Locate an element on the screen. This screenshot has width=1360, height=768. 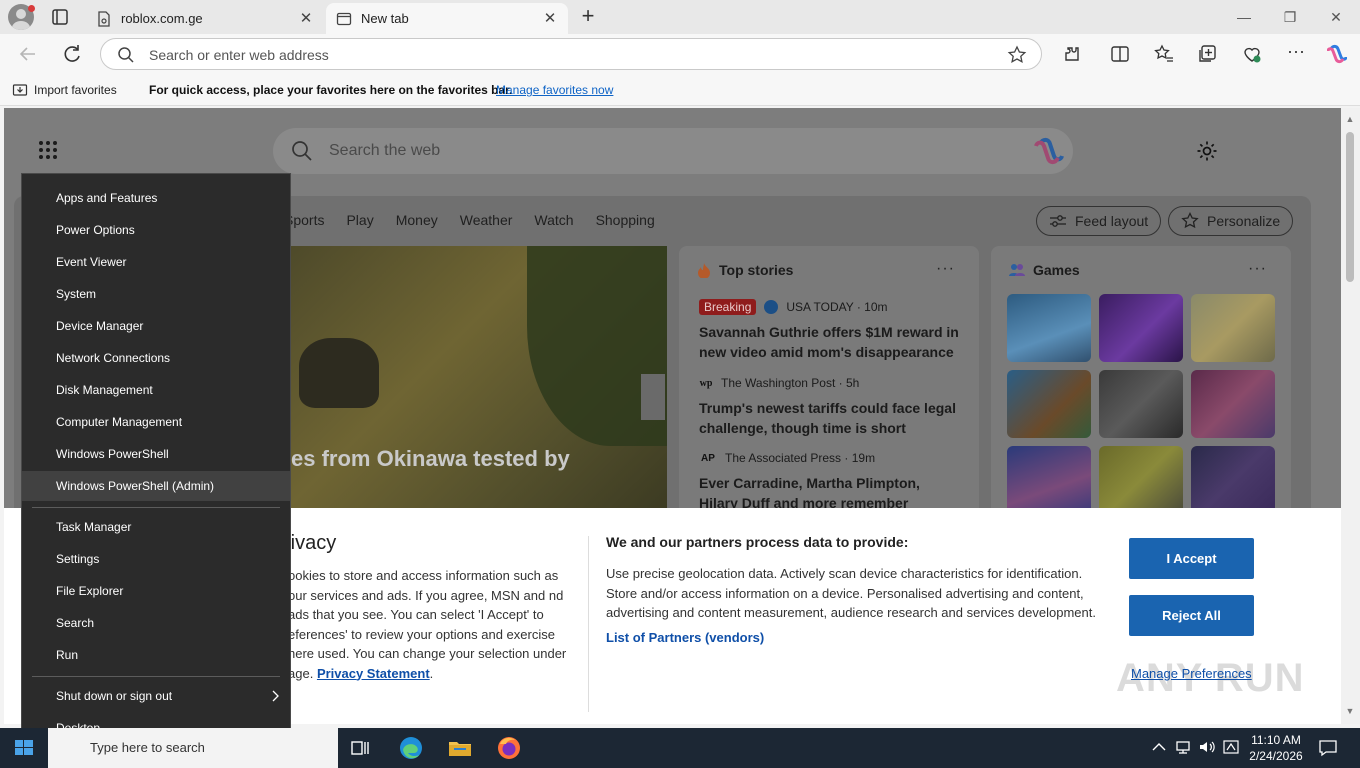
page-scrollbar: ▲ ▼ is located at coordinates (1350, 416).